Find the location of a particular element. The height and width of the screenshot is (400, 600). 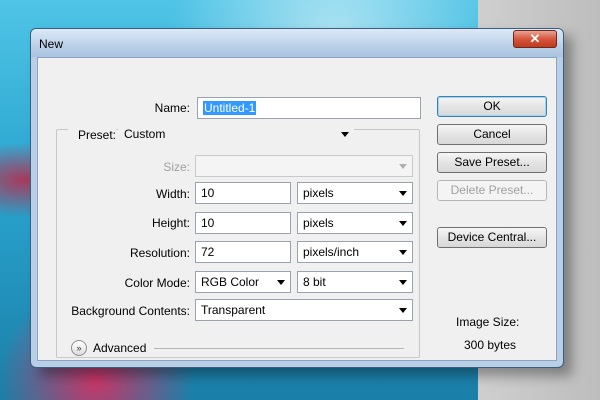

preset-select: Custom is located at coordinates (236, 135).